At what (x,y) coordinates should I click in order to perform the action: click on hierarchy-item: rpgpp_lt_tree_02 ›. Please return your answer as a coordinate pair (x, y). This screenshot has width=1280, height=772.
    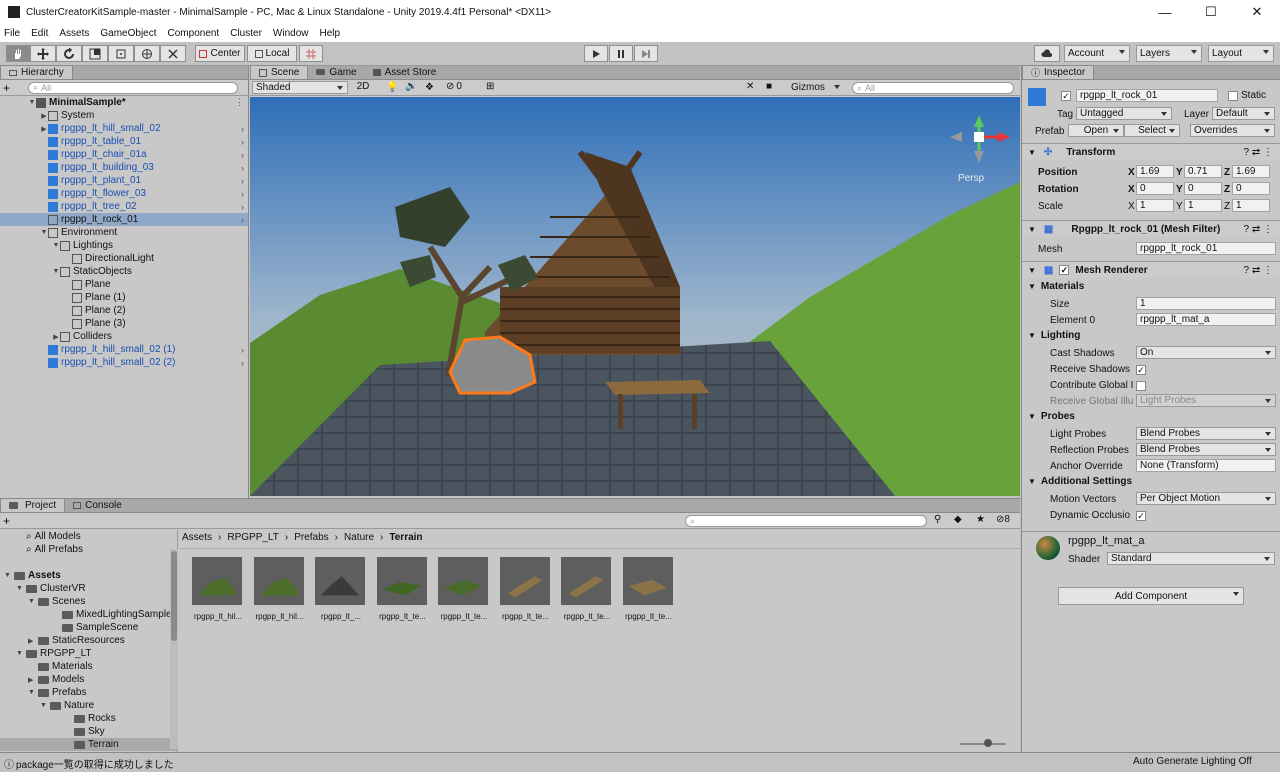
    Looking at the image, I should click on (124, 206).